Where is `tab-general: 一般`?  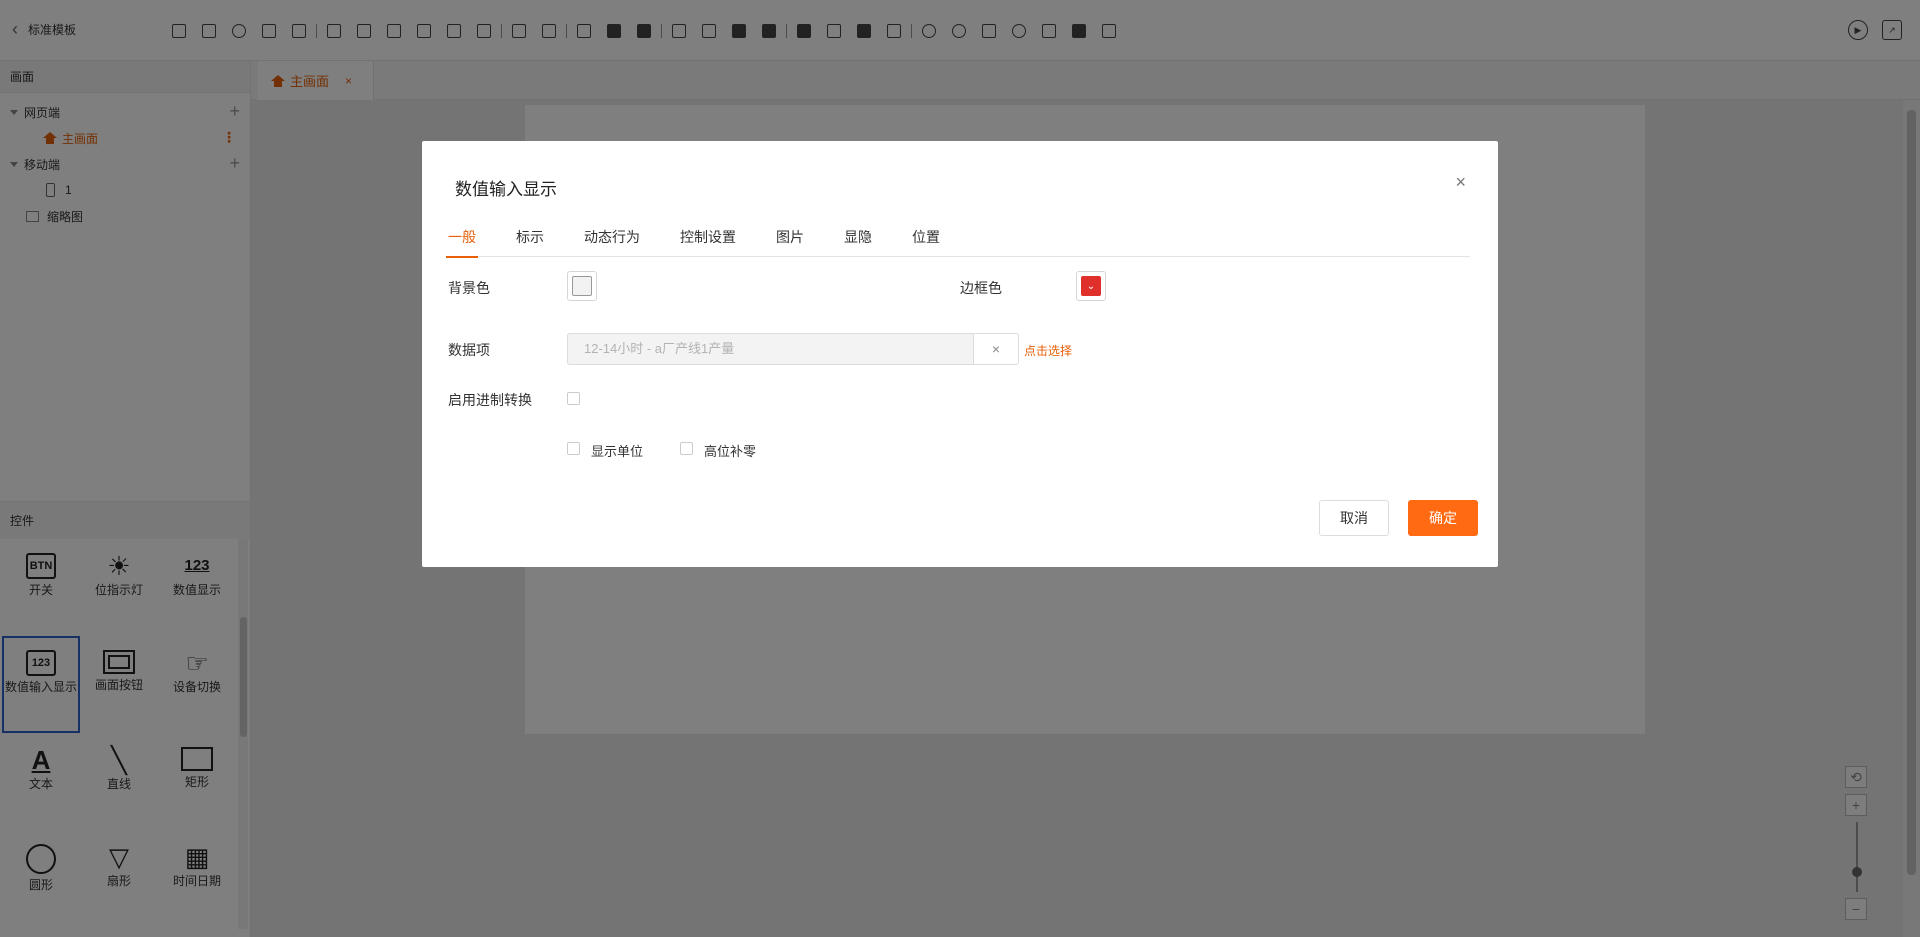 tab-general: 一般 is located at coordinates (462, 241).